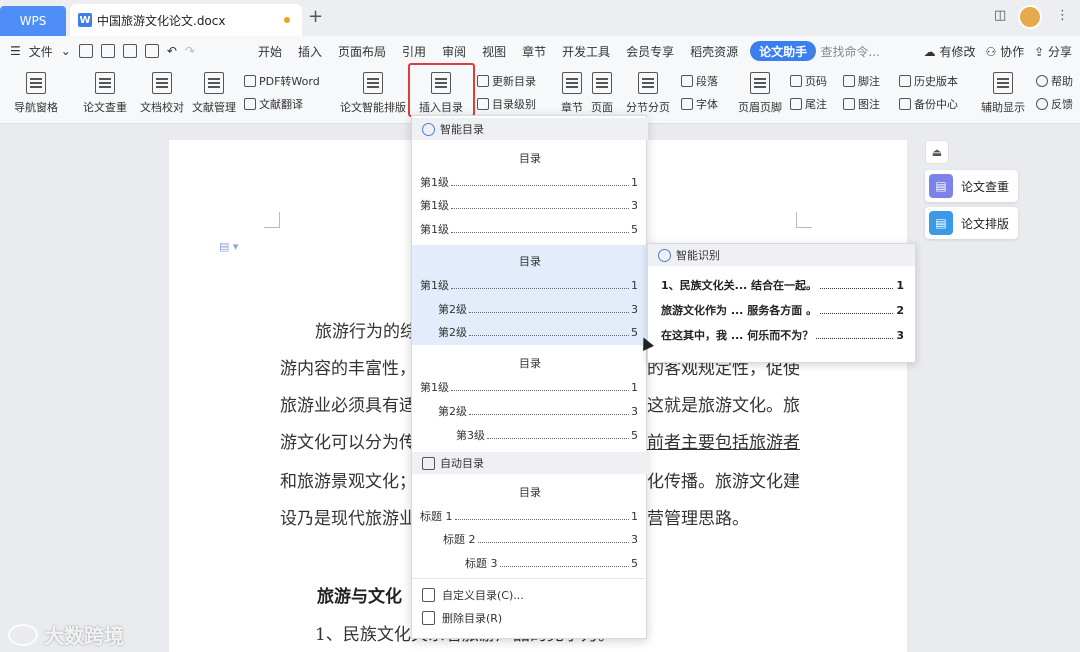 This screenshot has width=1080, height=652. I want to click on toc-level-button: 目录级别, so click(506, 104).